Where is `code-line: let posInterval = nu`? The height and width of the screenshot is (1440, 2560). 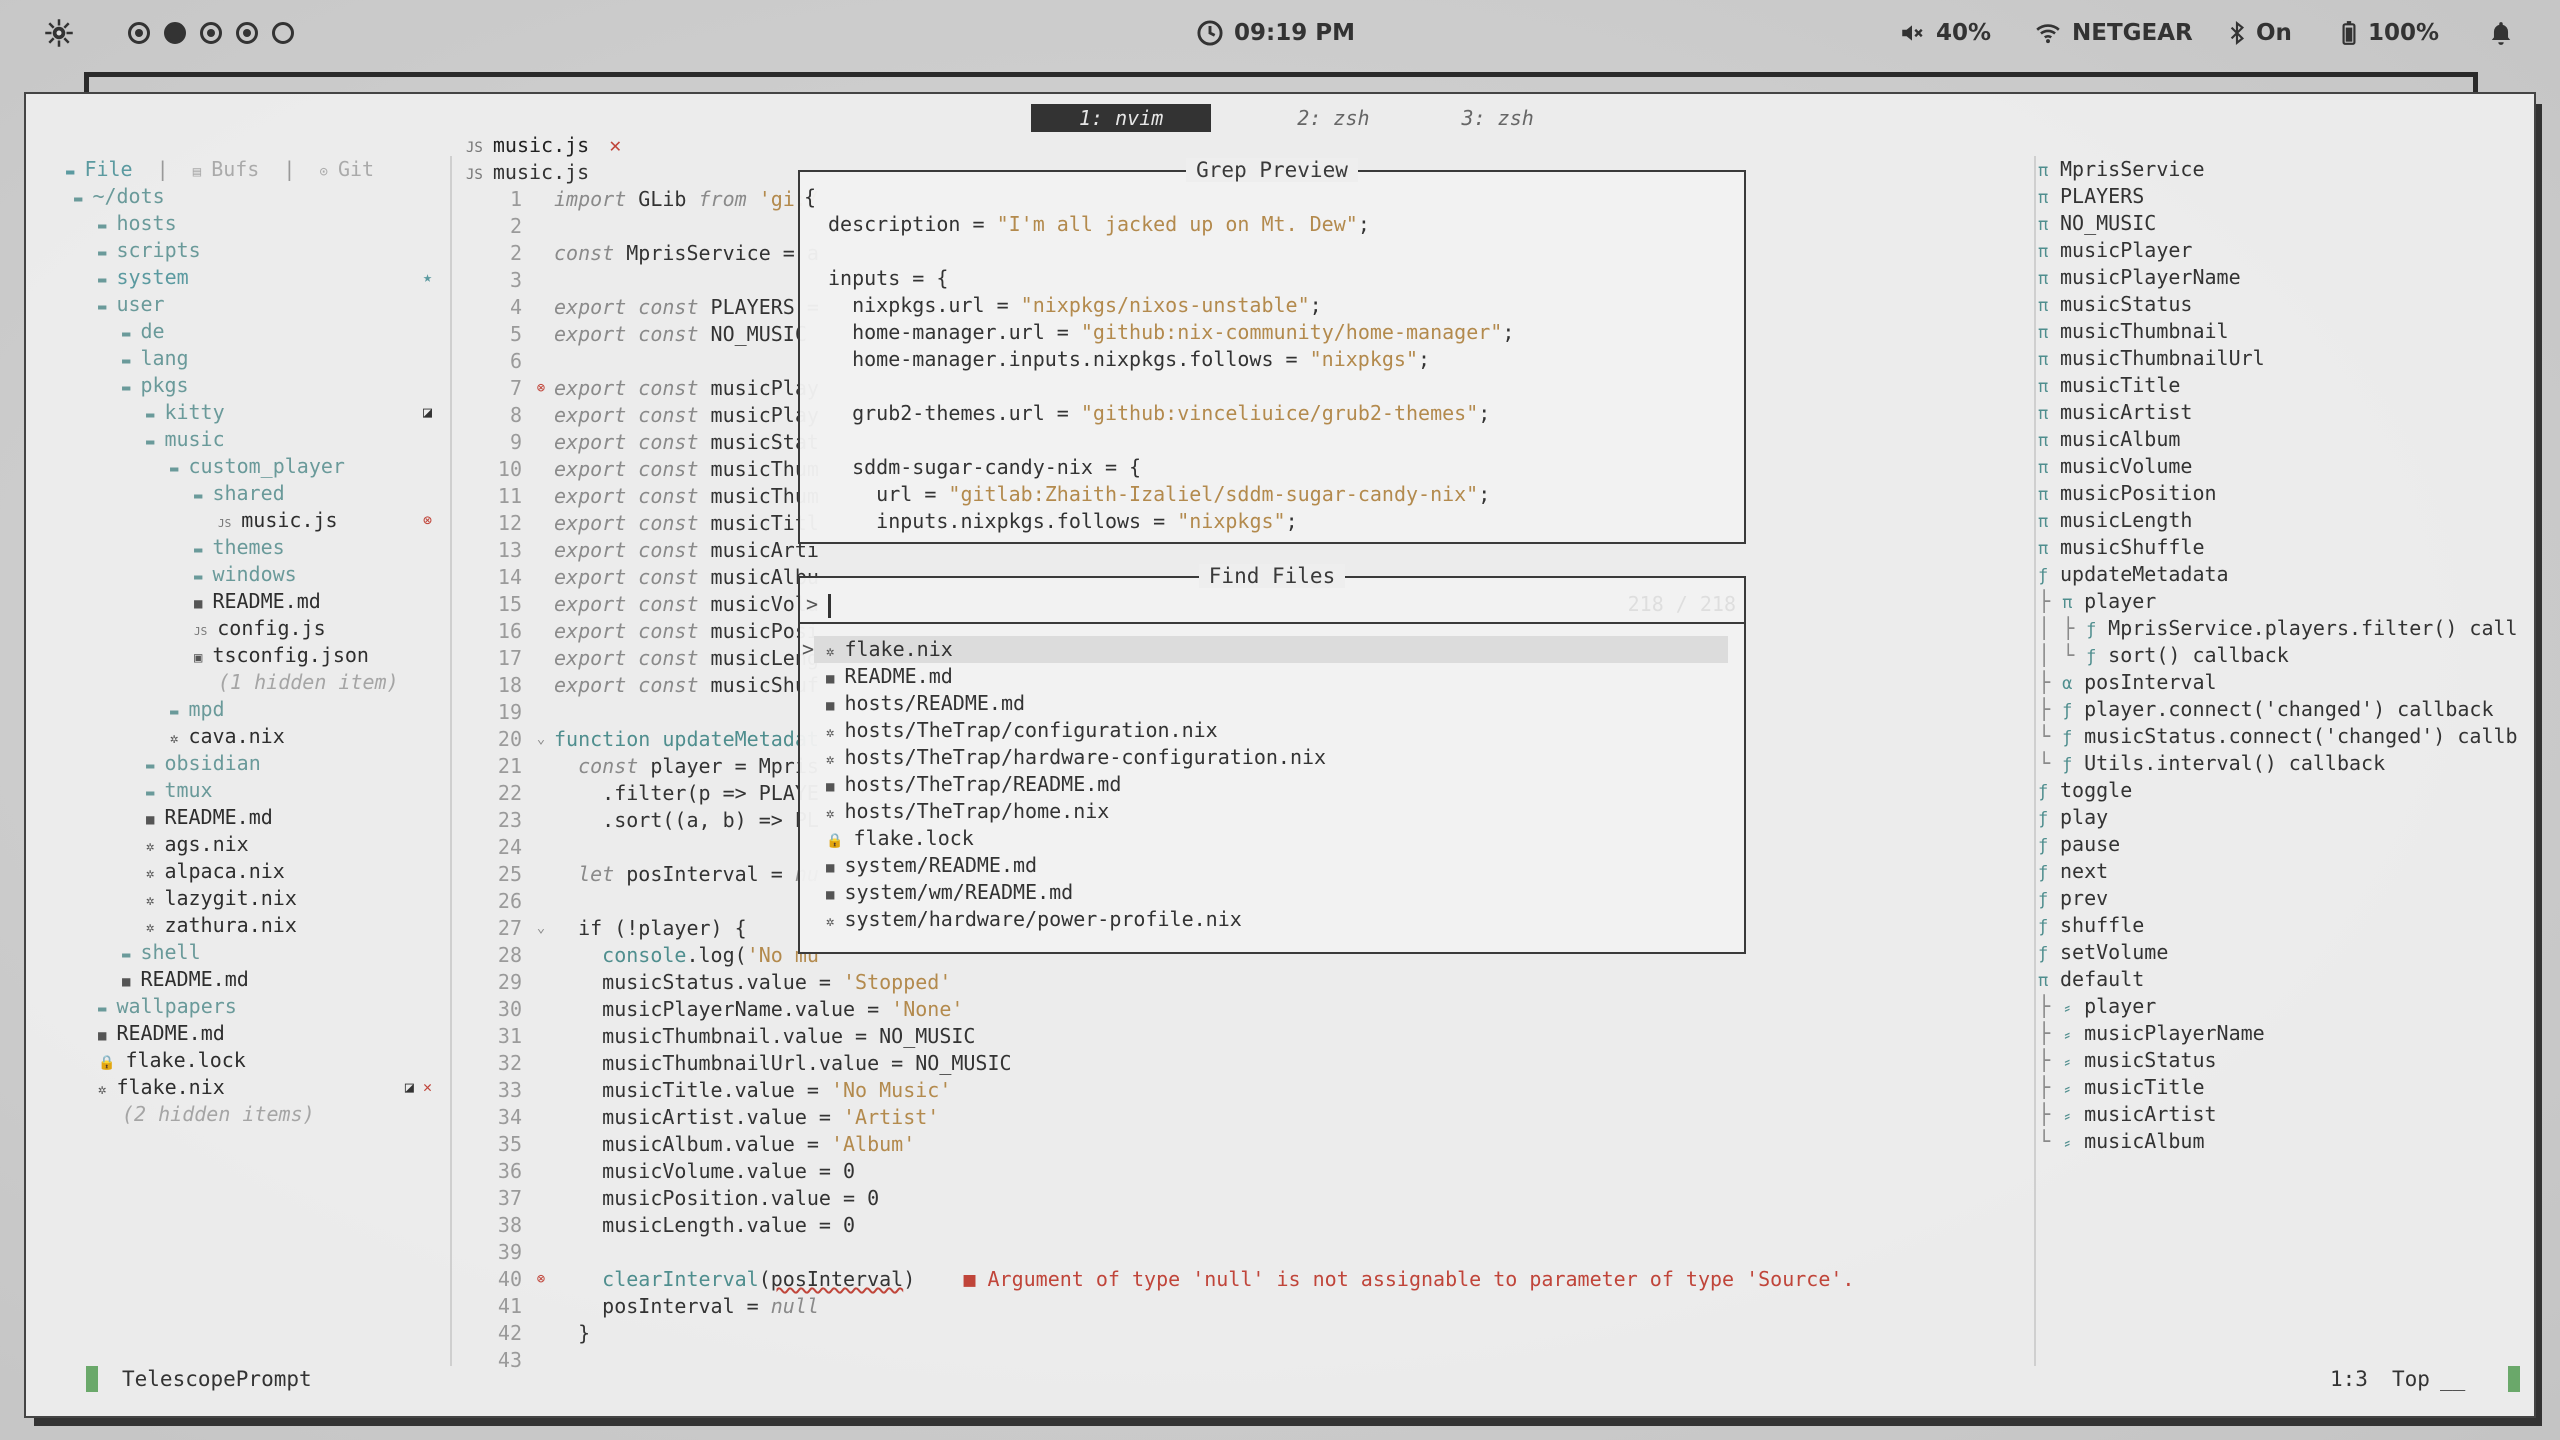 code-line: let posInterval = nu is located at coordinates (686, 874).